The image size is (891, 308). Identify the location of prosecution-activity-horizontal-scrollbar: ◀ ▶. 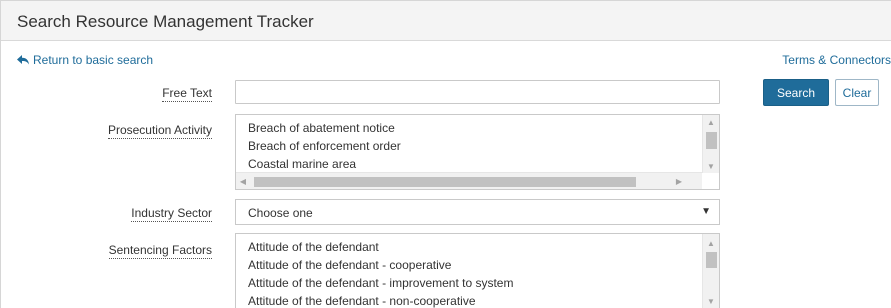
(469, 180).